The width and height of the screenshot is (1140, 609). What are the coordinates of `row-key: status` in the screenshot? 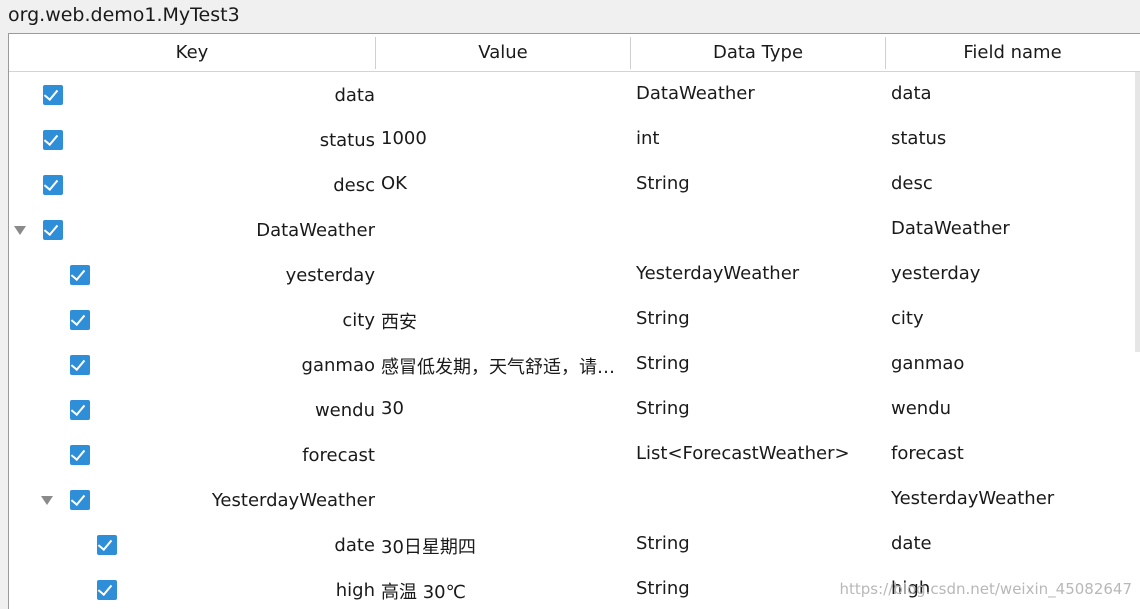 It's located at (347, 140).